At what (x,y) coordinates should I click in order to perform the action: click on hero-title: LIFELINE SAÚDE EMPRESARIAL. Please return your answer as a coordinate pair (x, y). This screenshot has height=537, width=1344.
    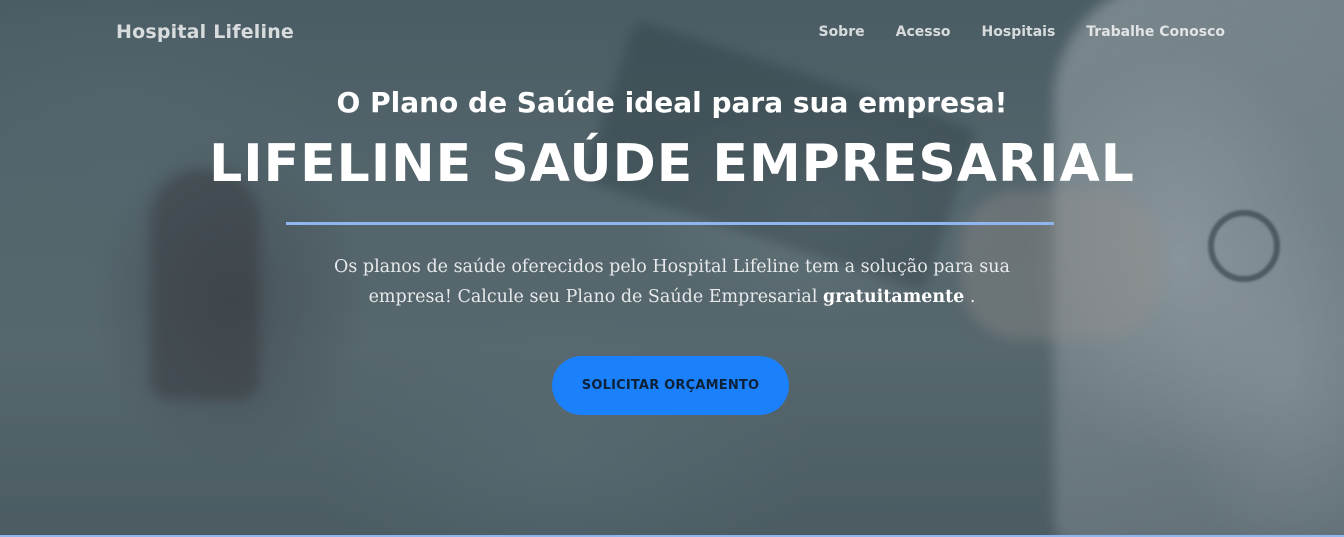
    Looking at the image, I should click on (672, 164).